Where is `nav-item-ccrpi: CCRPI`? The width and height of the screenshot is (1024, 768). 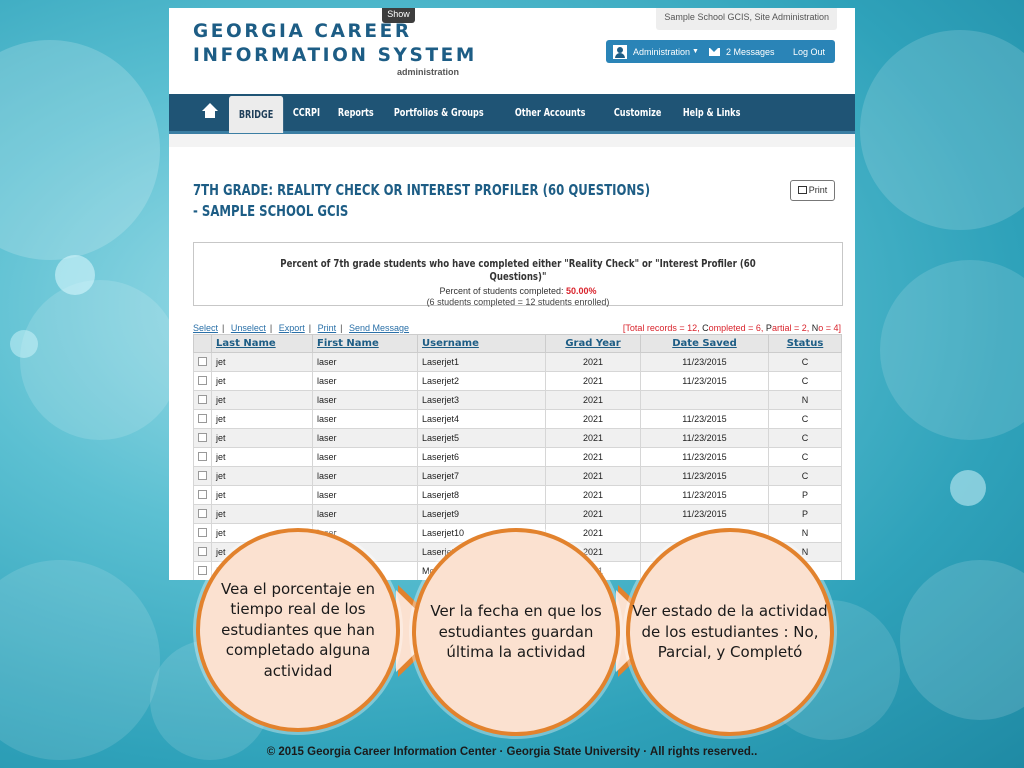 nav-item-ccrpi: CCRPI is located at coordinates (306, 112).